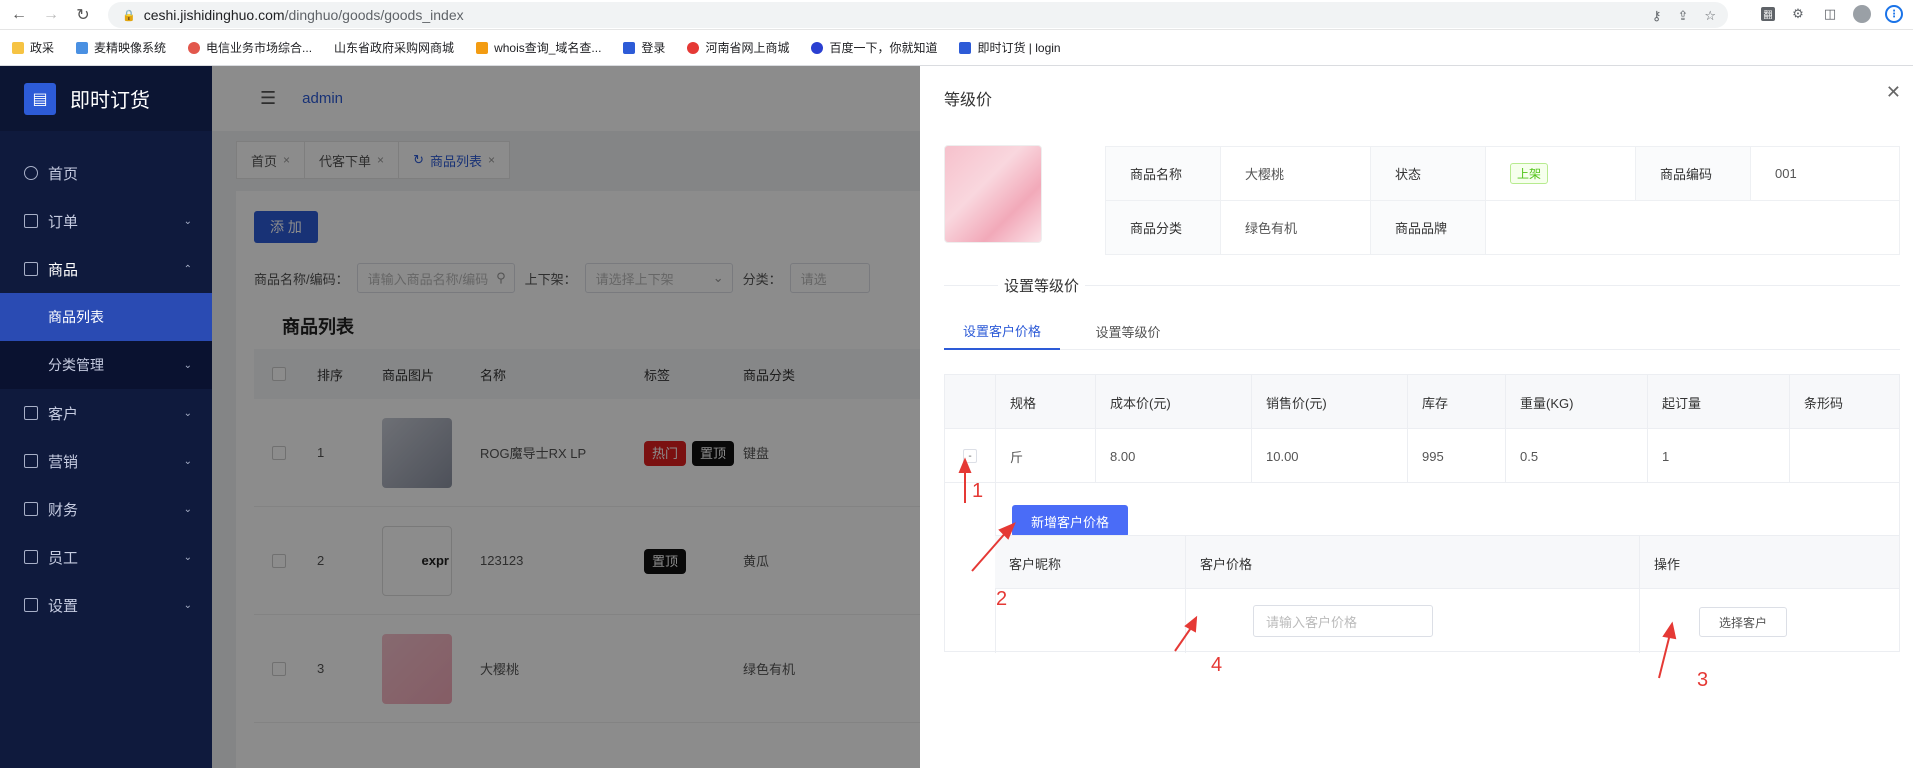  Describe the element at coordinates (187, 269) in the screenshot. I see `chevron-up-icon: ⌃` at that location.